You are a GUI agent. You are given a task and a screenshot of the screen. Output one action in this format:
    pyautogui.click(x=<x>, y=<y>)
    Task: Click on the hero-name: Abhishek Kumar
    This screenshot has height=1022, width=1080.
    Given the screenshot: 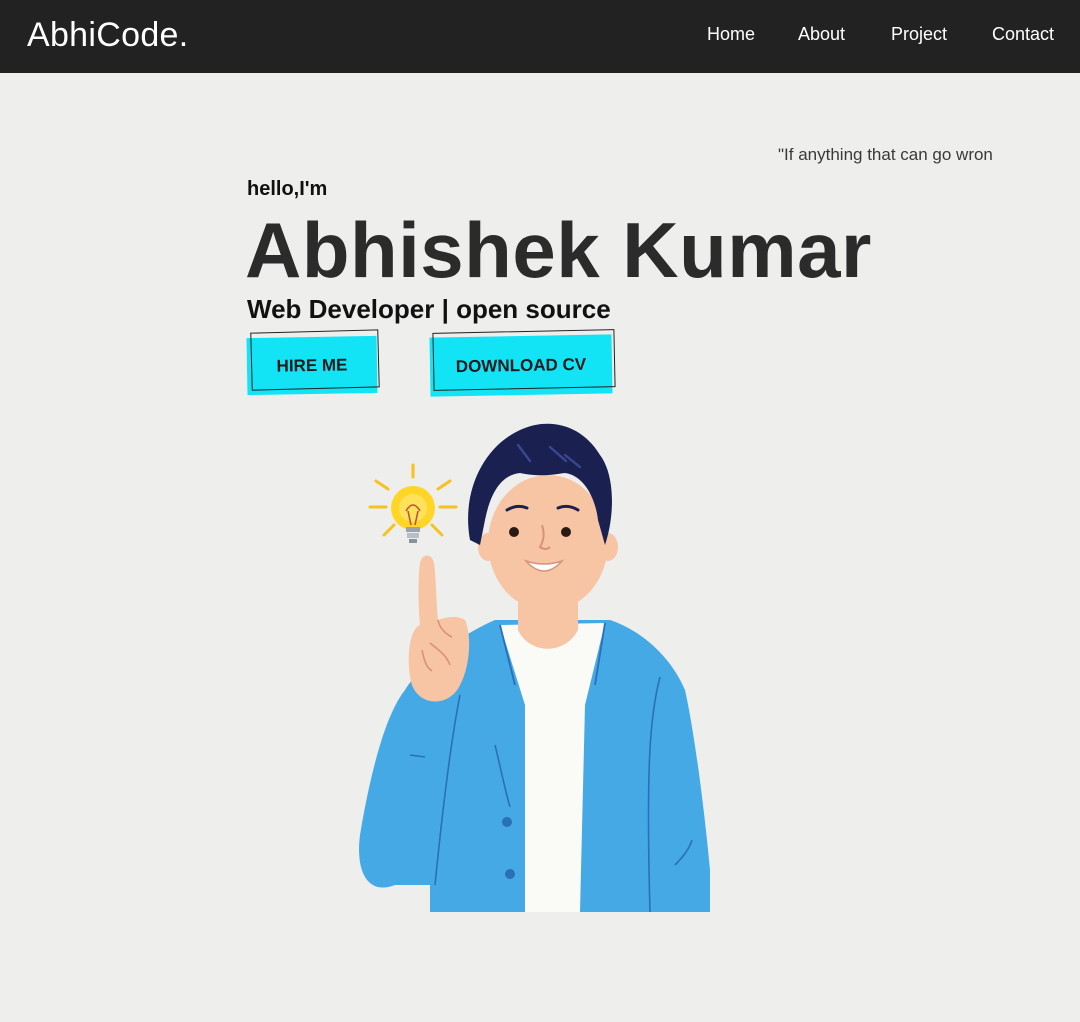 What is the action you would take?
    pyautogui.click(x=558, y=250)
    